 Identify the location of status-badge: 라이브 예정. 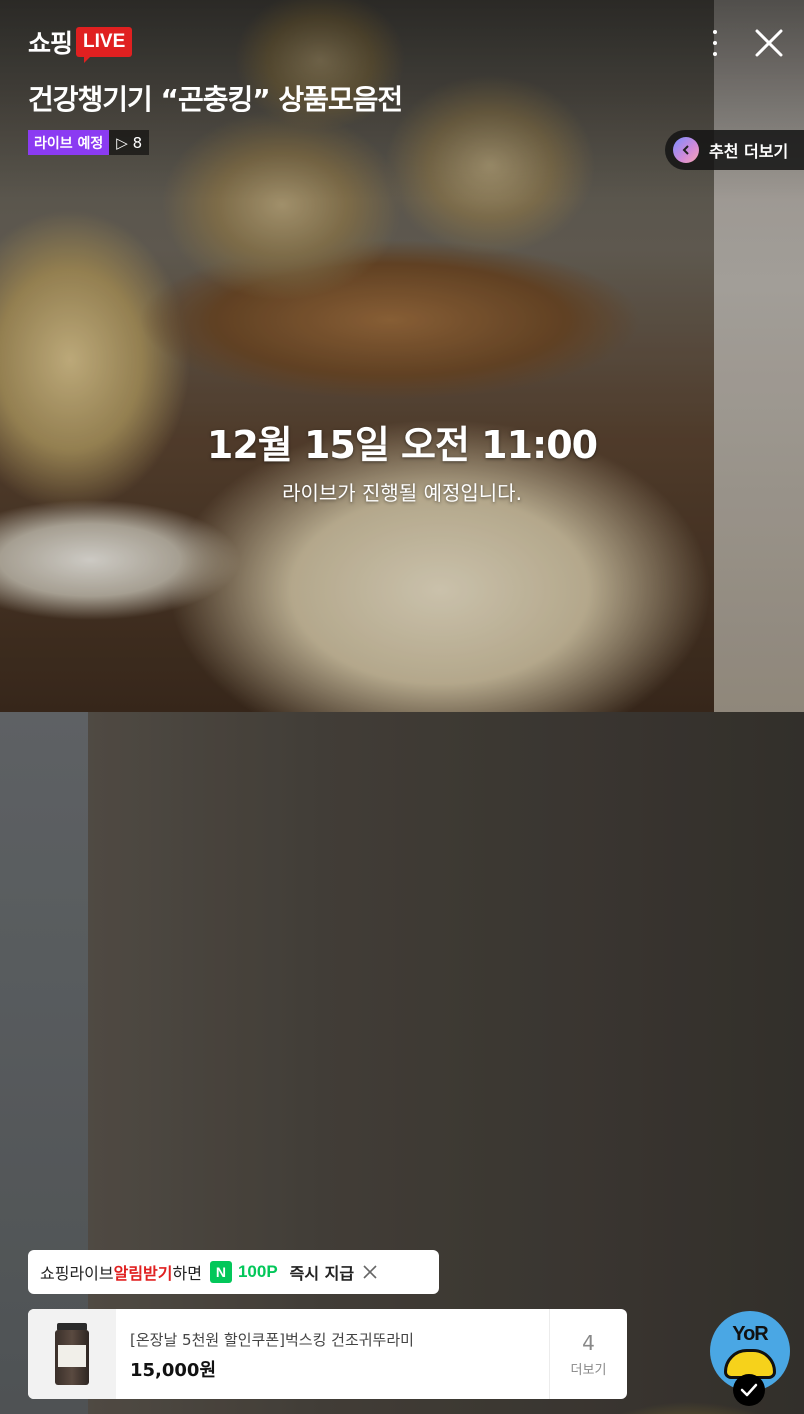
(69, 142).